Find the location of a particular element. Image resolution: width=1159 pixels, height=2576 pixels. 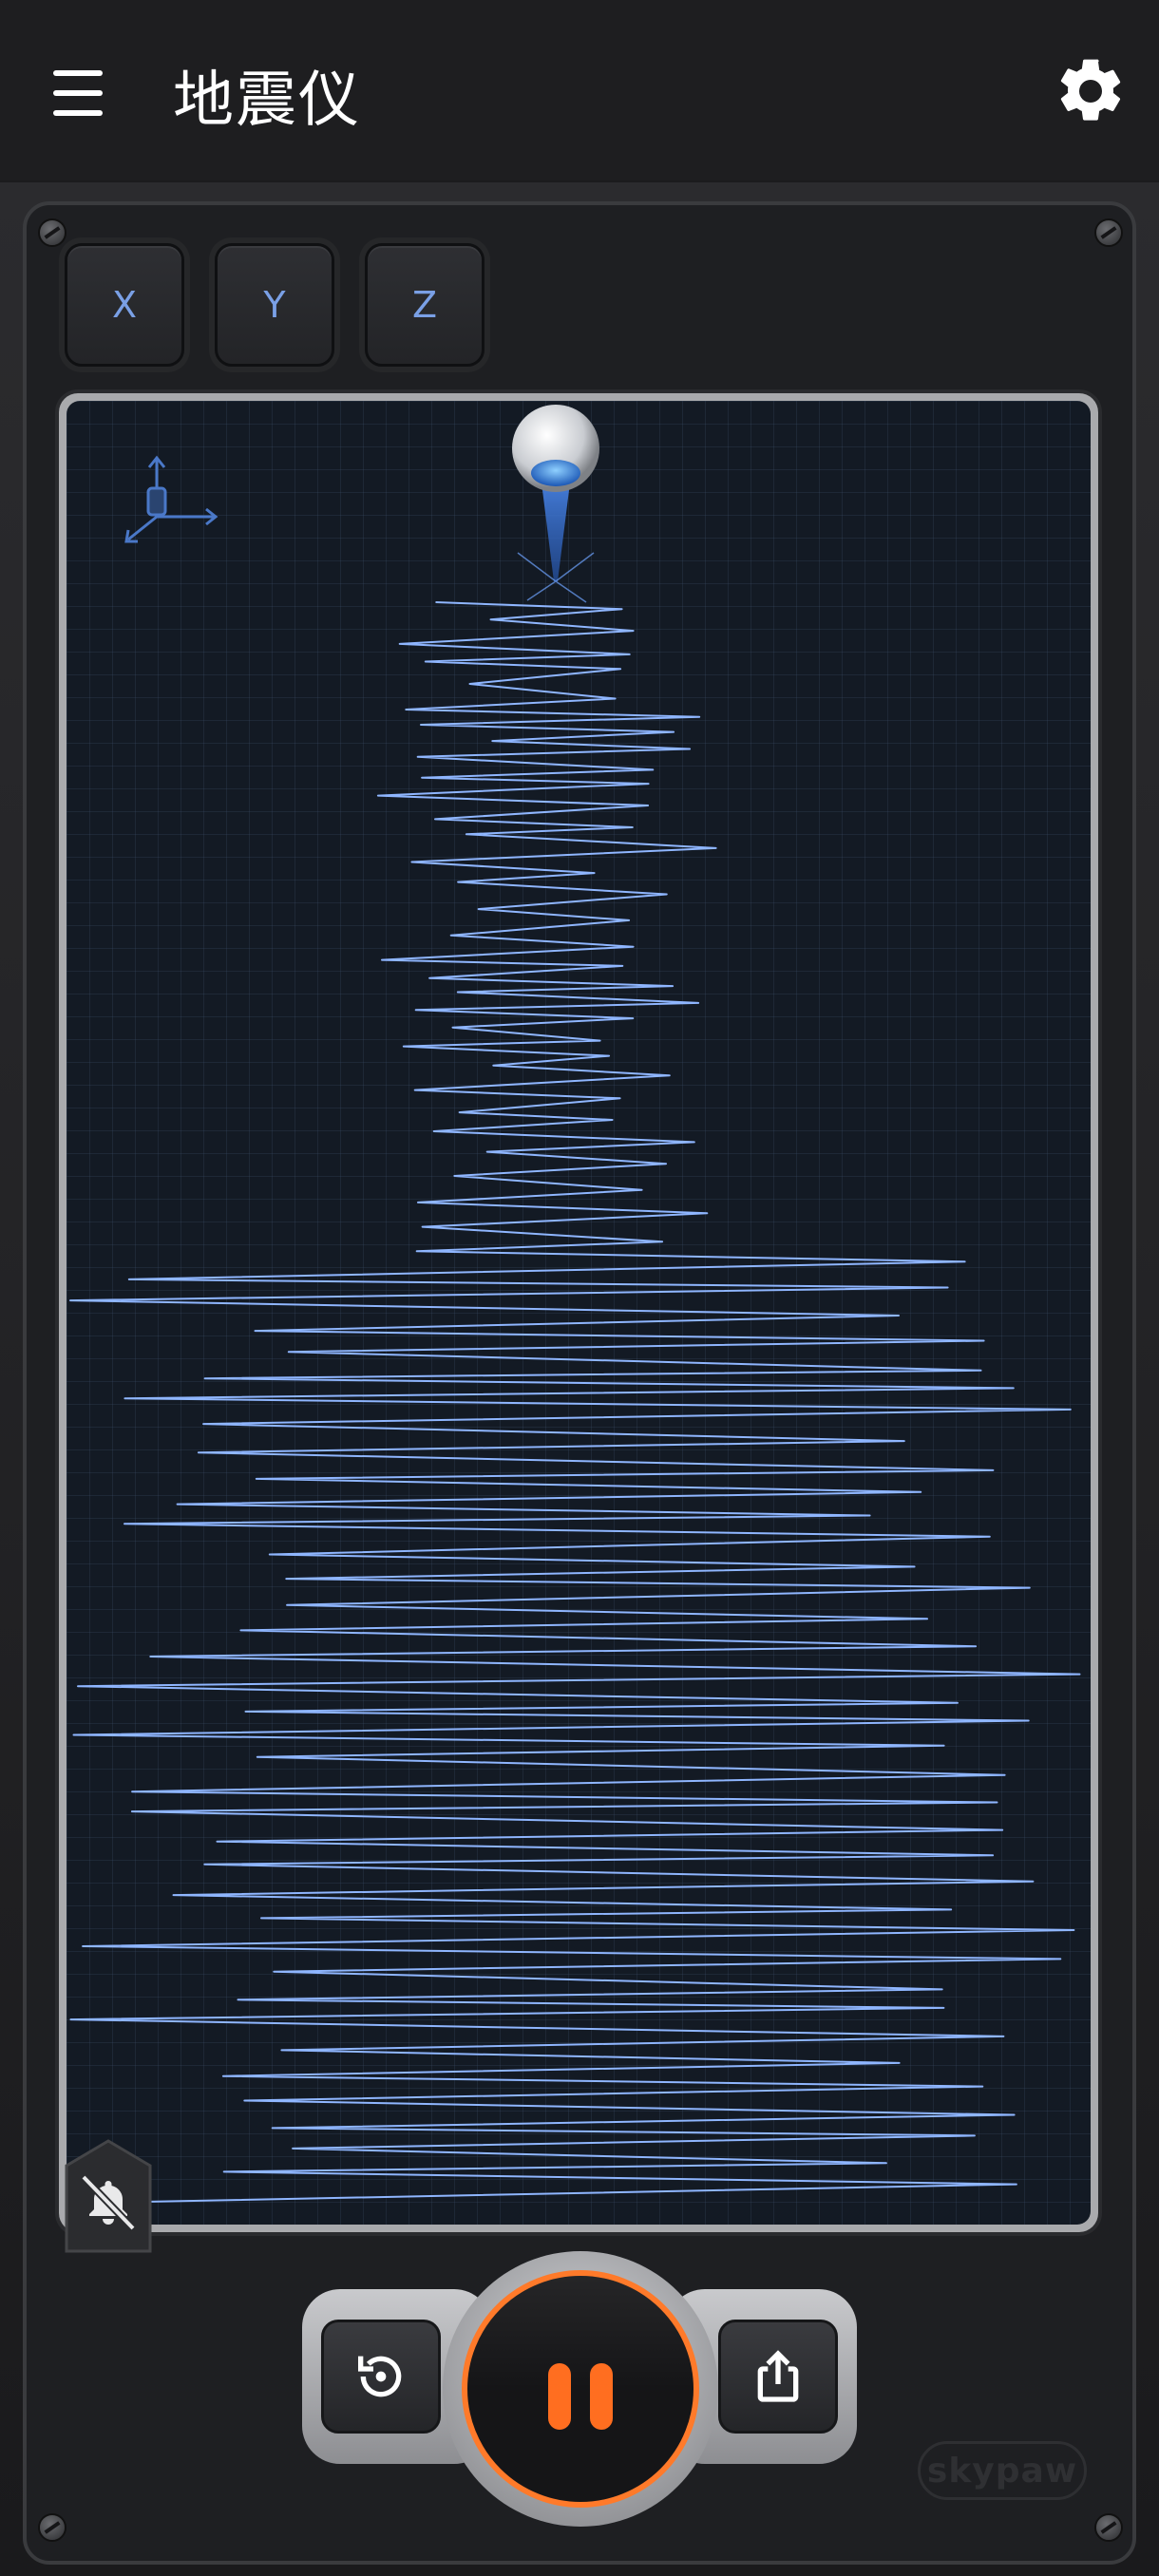

history-reset-icon is located at coordinates (380, 2376).